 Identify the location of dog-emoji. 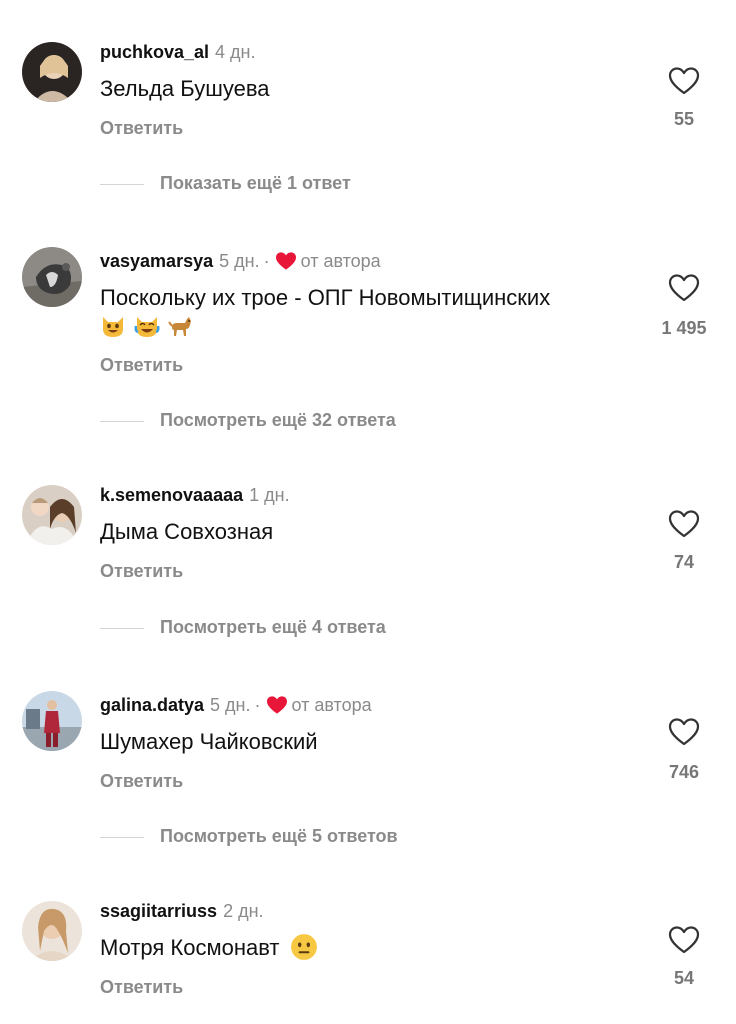
(179, 326).